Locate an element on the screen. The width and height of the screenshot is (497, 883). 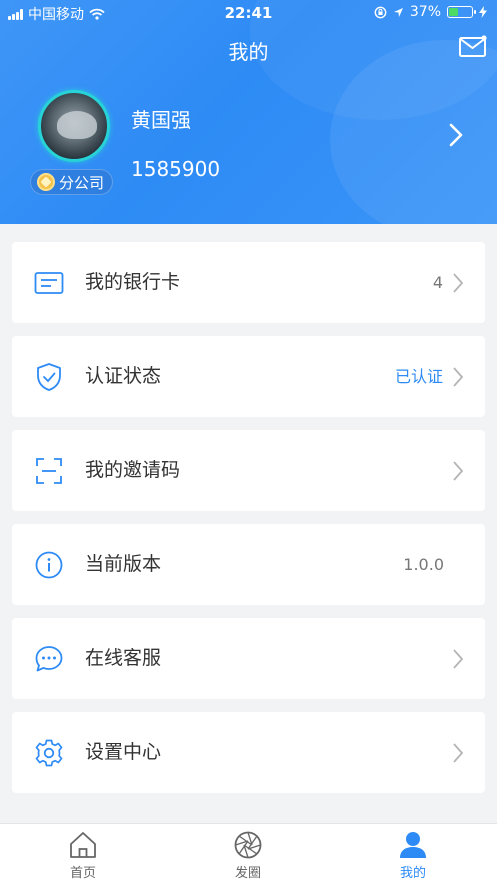
location-icon is located at coordinates (398, 12).